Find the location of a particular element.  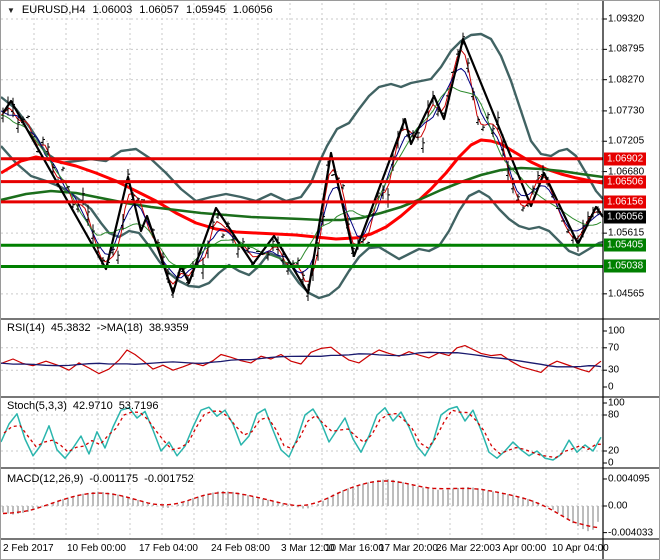

macd-signal-value: -0.001752 is located at coordinates (169, 479).